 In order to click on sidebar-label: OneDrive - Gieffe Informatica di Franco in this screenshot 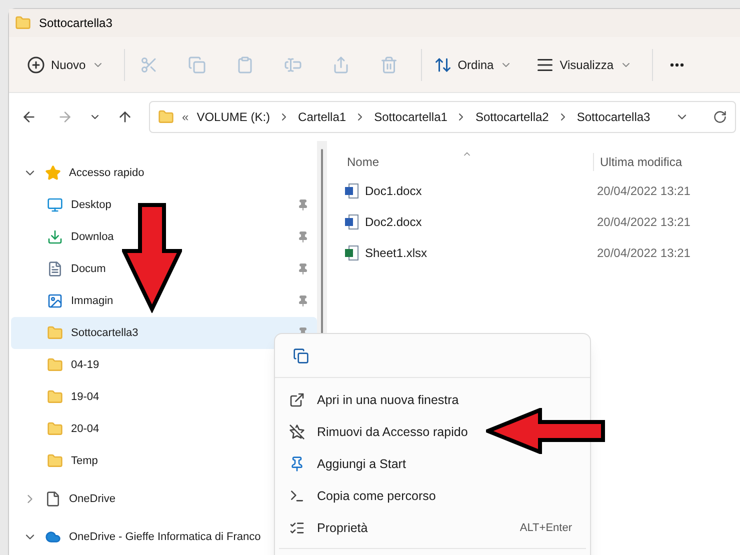, I will do `click(165, 537)`.